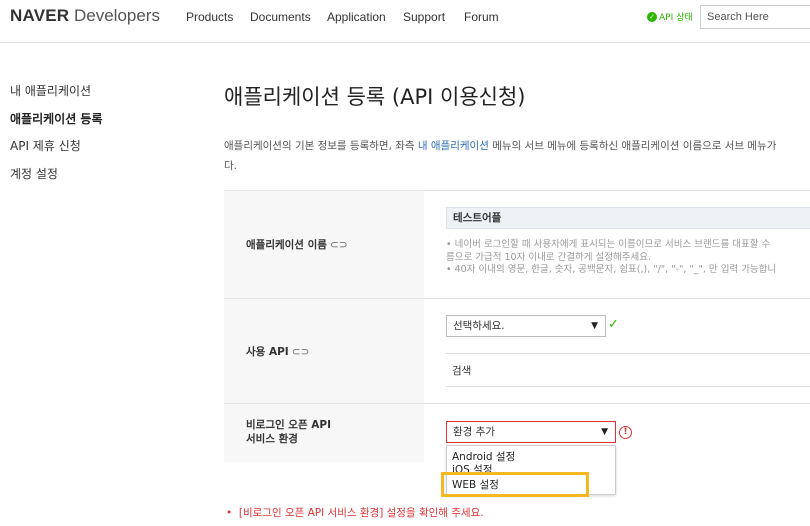  Describe the element at coordinates (272, 439) in the screenshot. I see `service-env-label-line2: 서비스 환경` at that location.